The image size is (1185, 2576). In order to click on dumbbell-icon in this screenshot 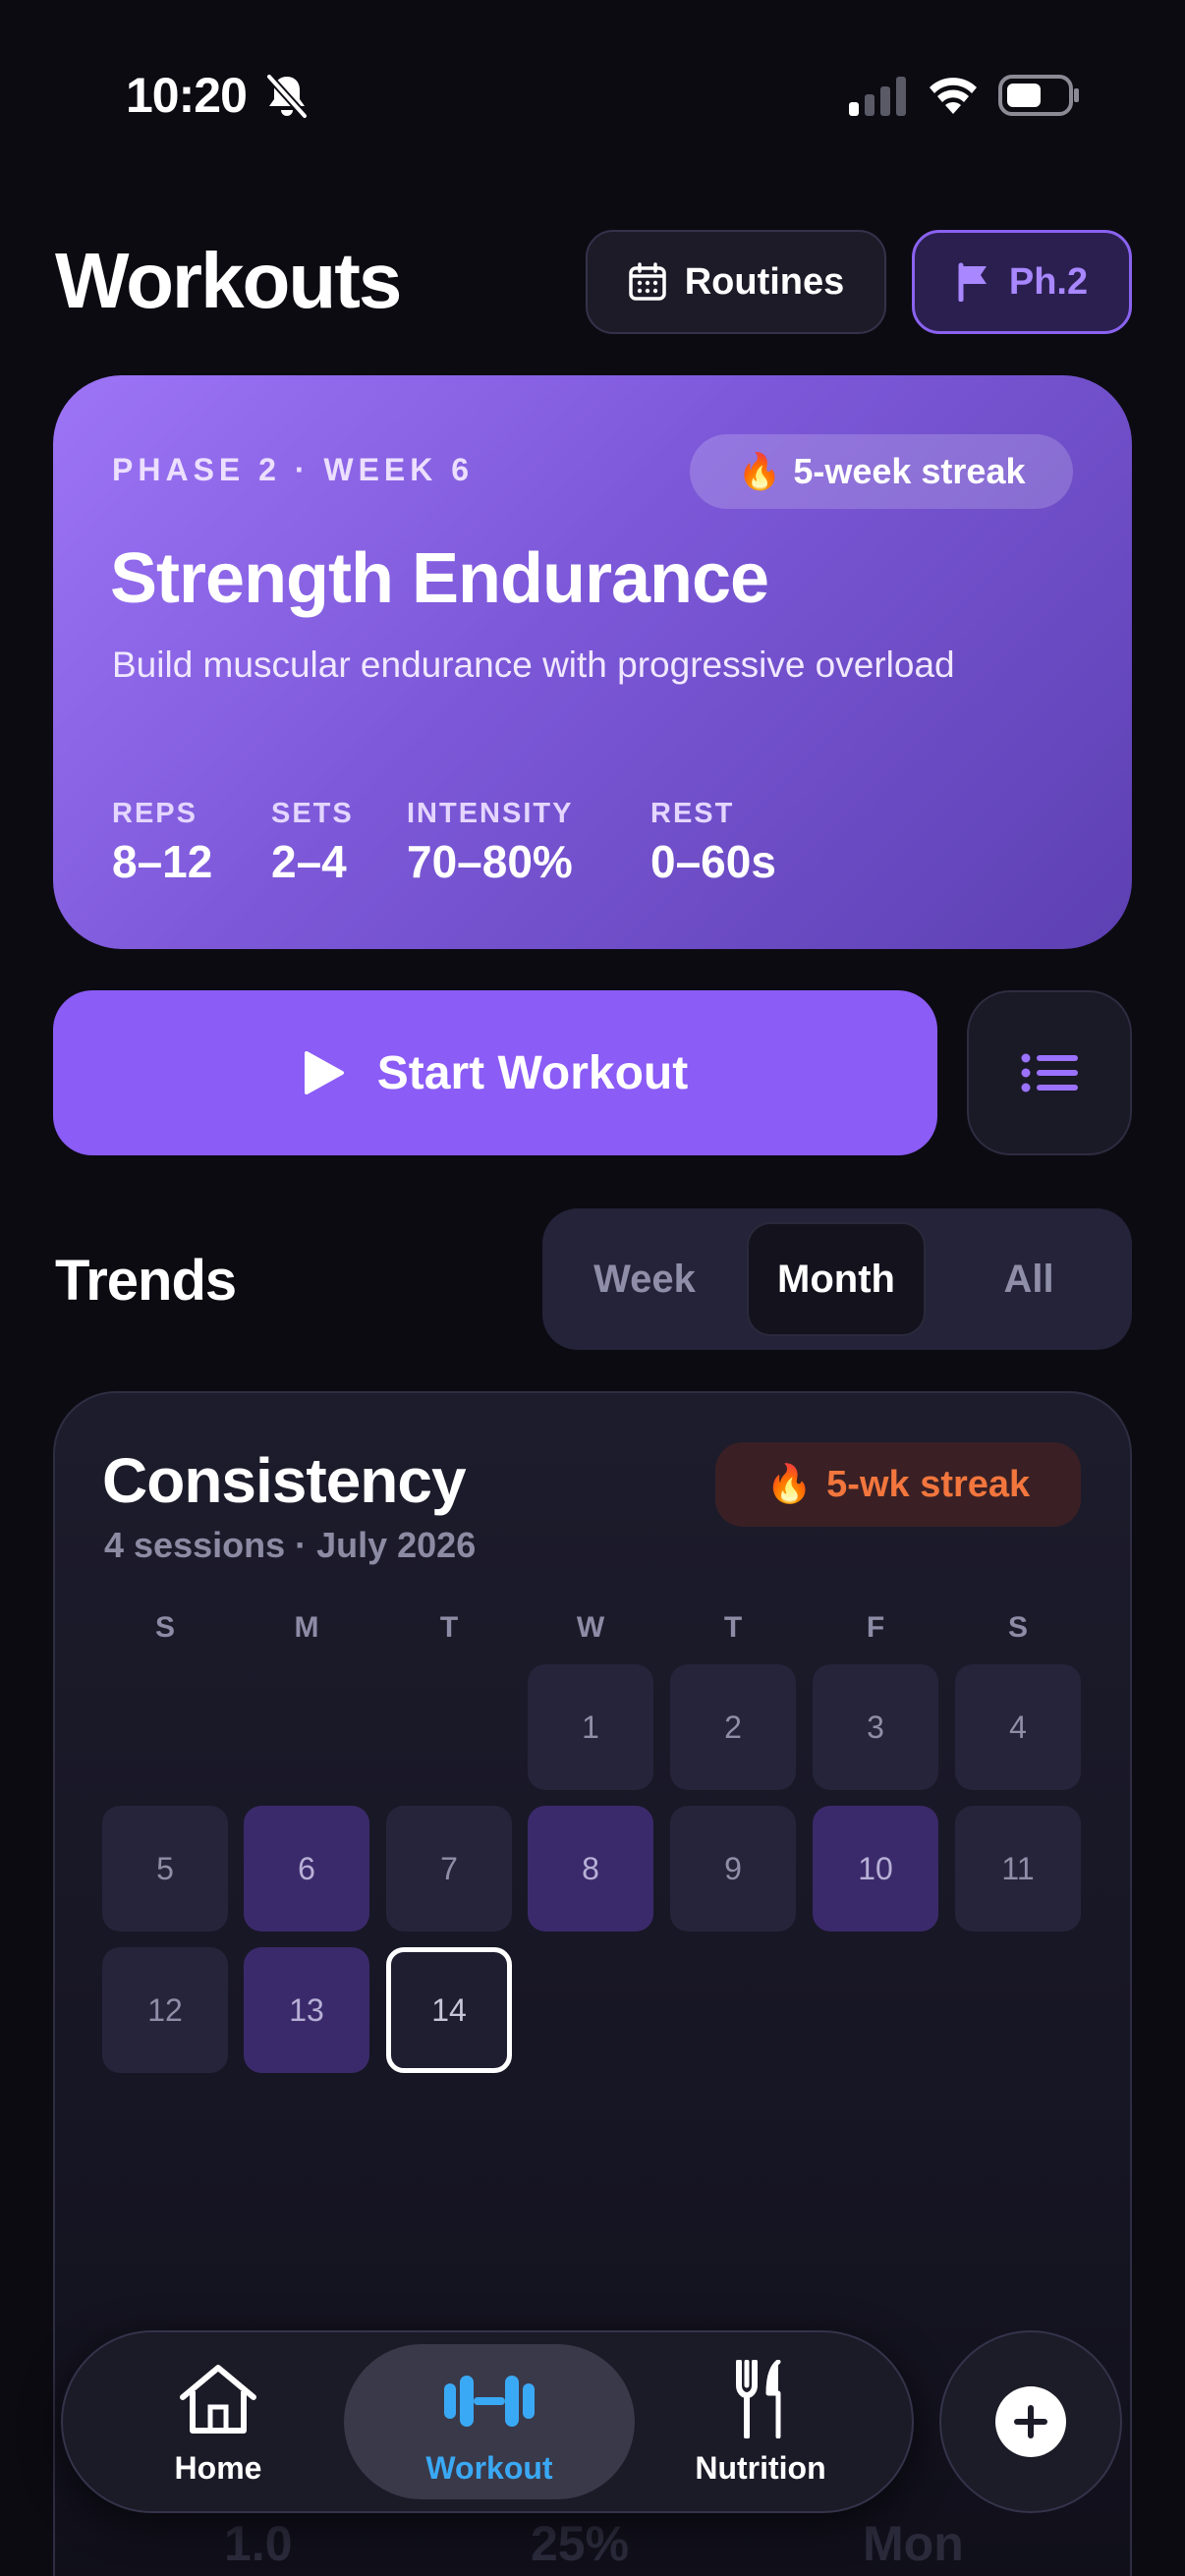, I will do `click(490, 2401)`.